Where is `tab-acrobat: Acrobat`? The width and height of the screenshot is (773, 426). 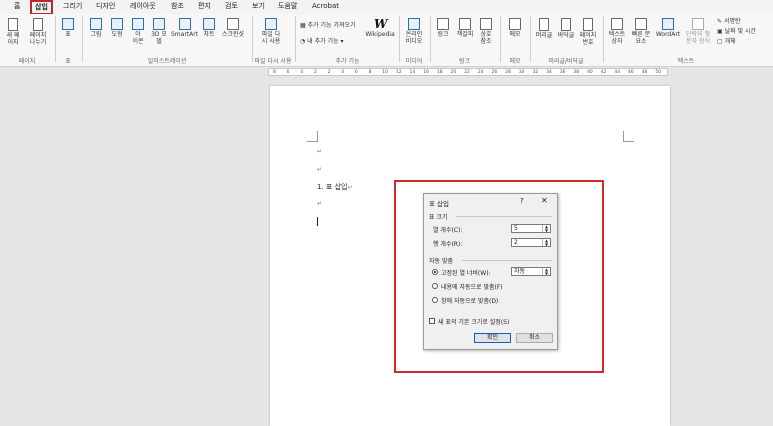 tab-acrobat: Acrobat is located at coordinates (325, 6).